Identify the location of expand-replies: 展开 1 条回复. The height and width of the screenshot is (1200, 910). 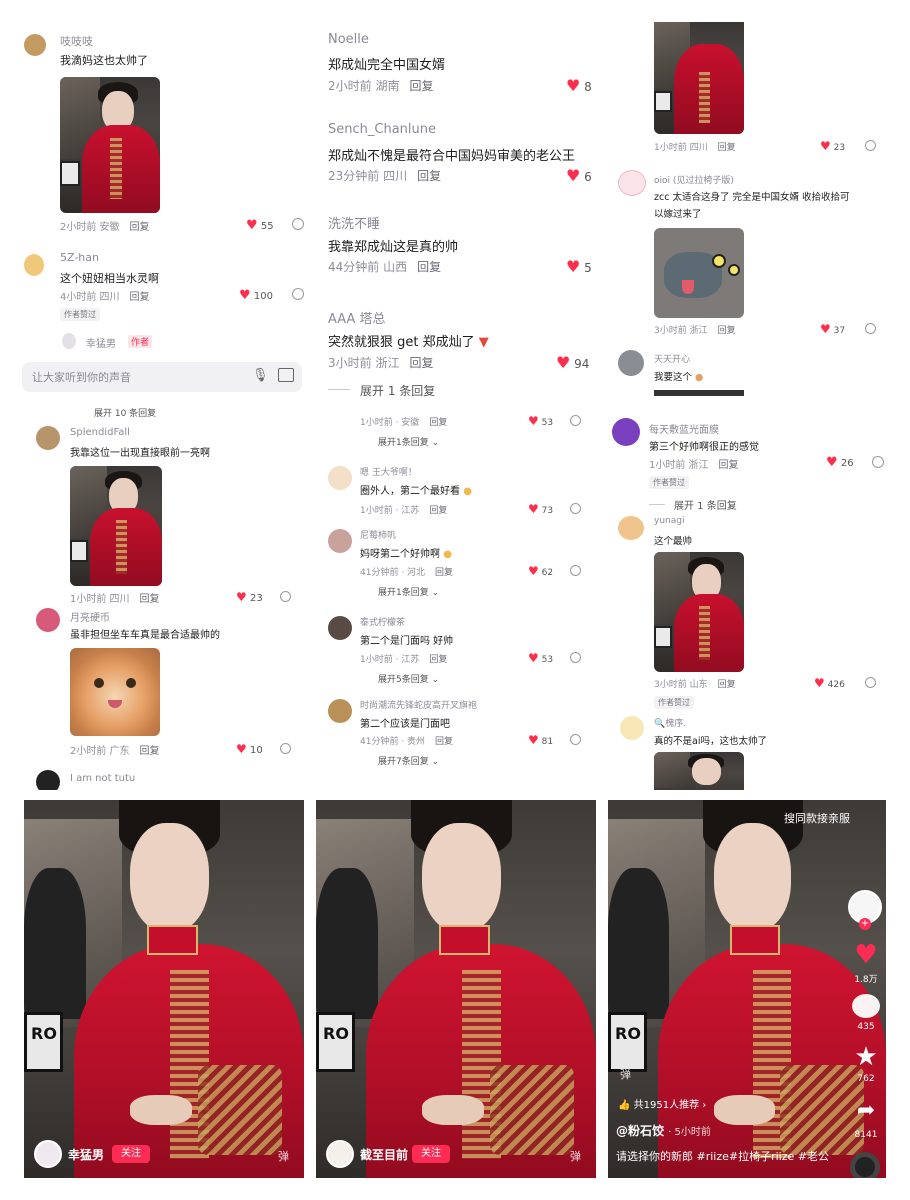
(397, 390).